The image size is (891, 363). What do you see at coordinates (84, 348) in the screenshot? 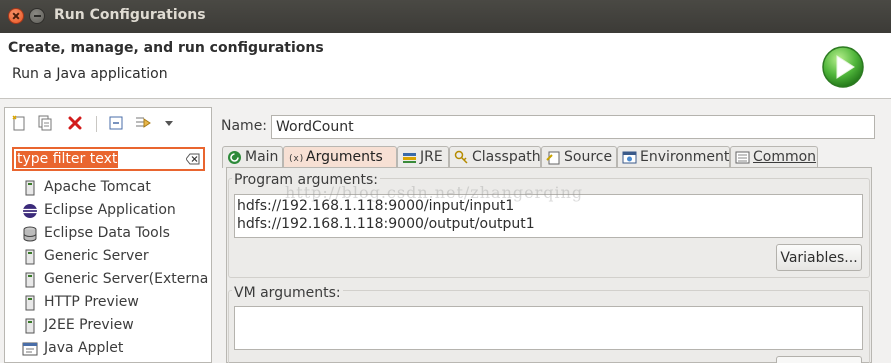
I see `tree-item-label: Java Applet` at bounding box center [84, 348].